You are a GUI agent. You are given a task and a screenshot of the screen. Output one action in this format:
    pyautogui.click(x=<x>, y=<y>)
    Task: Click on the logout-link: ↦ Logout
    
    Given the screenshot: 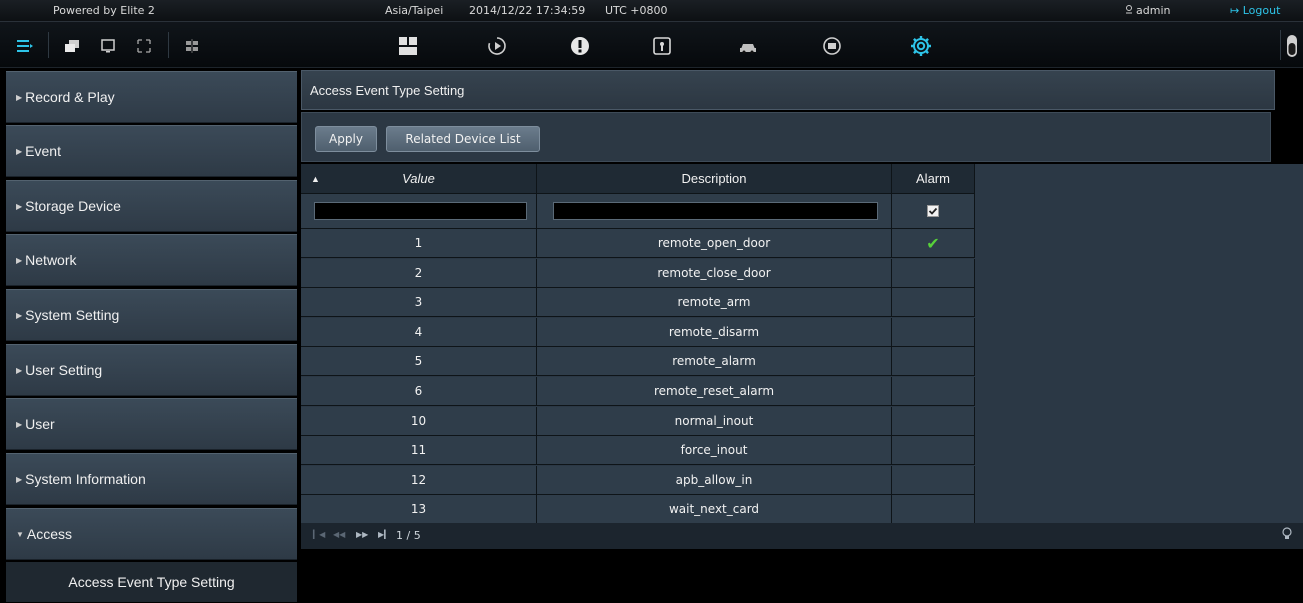 What is the action you would take?
    pyautogui.click(x=1255, y=10)
    